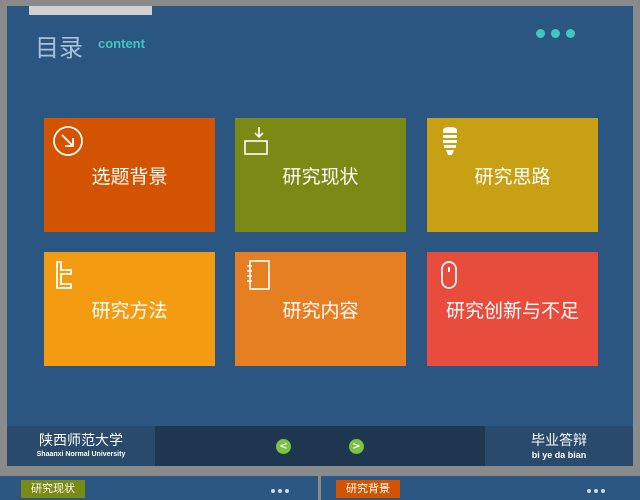 This screenshot has height=500, width=640. I want to click on tile-label: 研究现状, so click(320, 177).